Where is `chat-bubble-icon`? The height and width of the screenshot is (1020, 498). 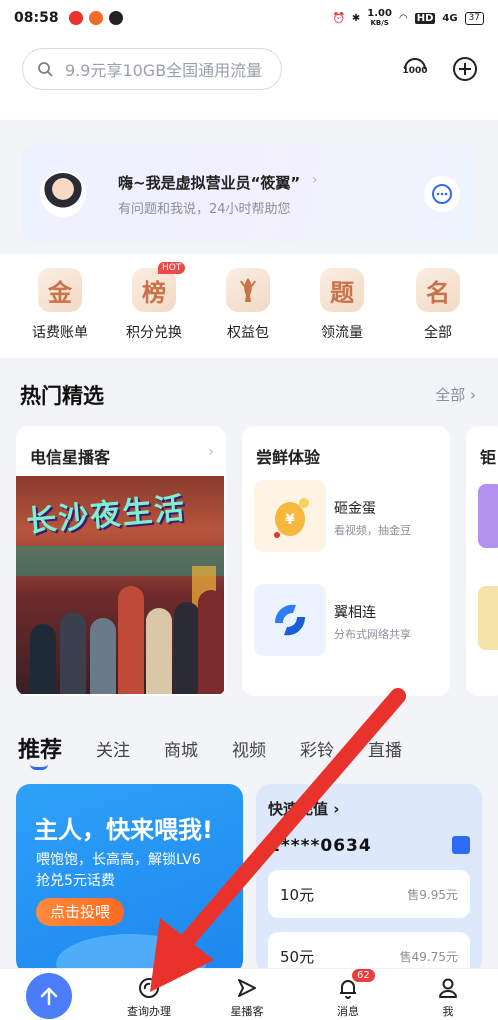
chat-bubble-icon is located at coordinates (442, 194).